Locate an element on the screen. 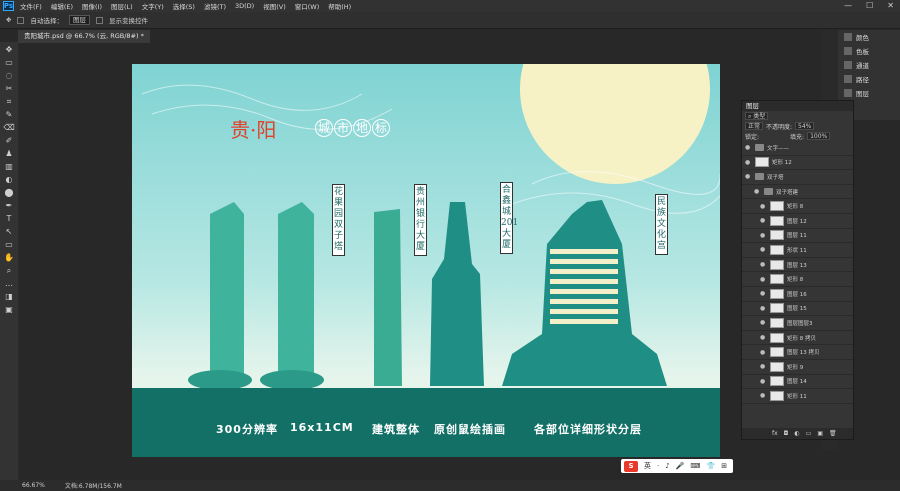  healing-icon: ⌫ is located at coordinates (9, 128).